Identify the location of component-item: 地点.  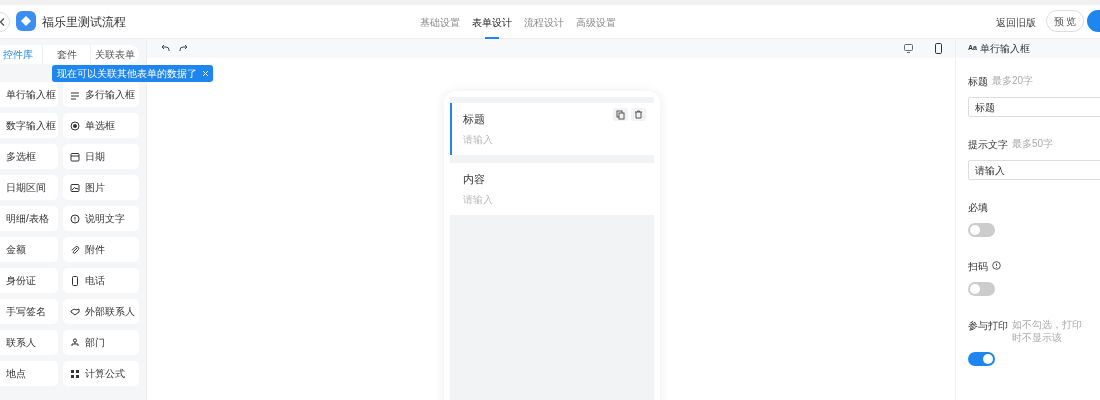
(29, 373).